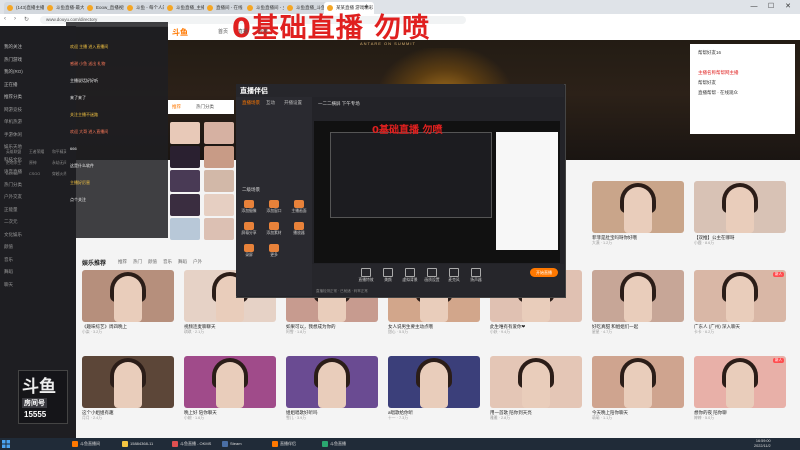 The height and width of the screenshot is (450, 800). I want to click on app-tab: 直播场景, so click(251, 103).